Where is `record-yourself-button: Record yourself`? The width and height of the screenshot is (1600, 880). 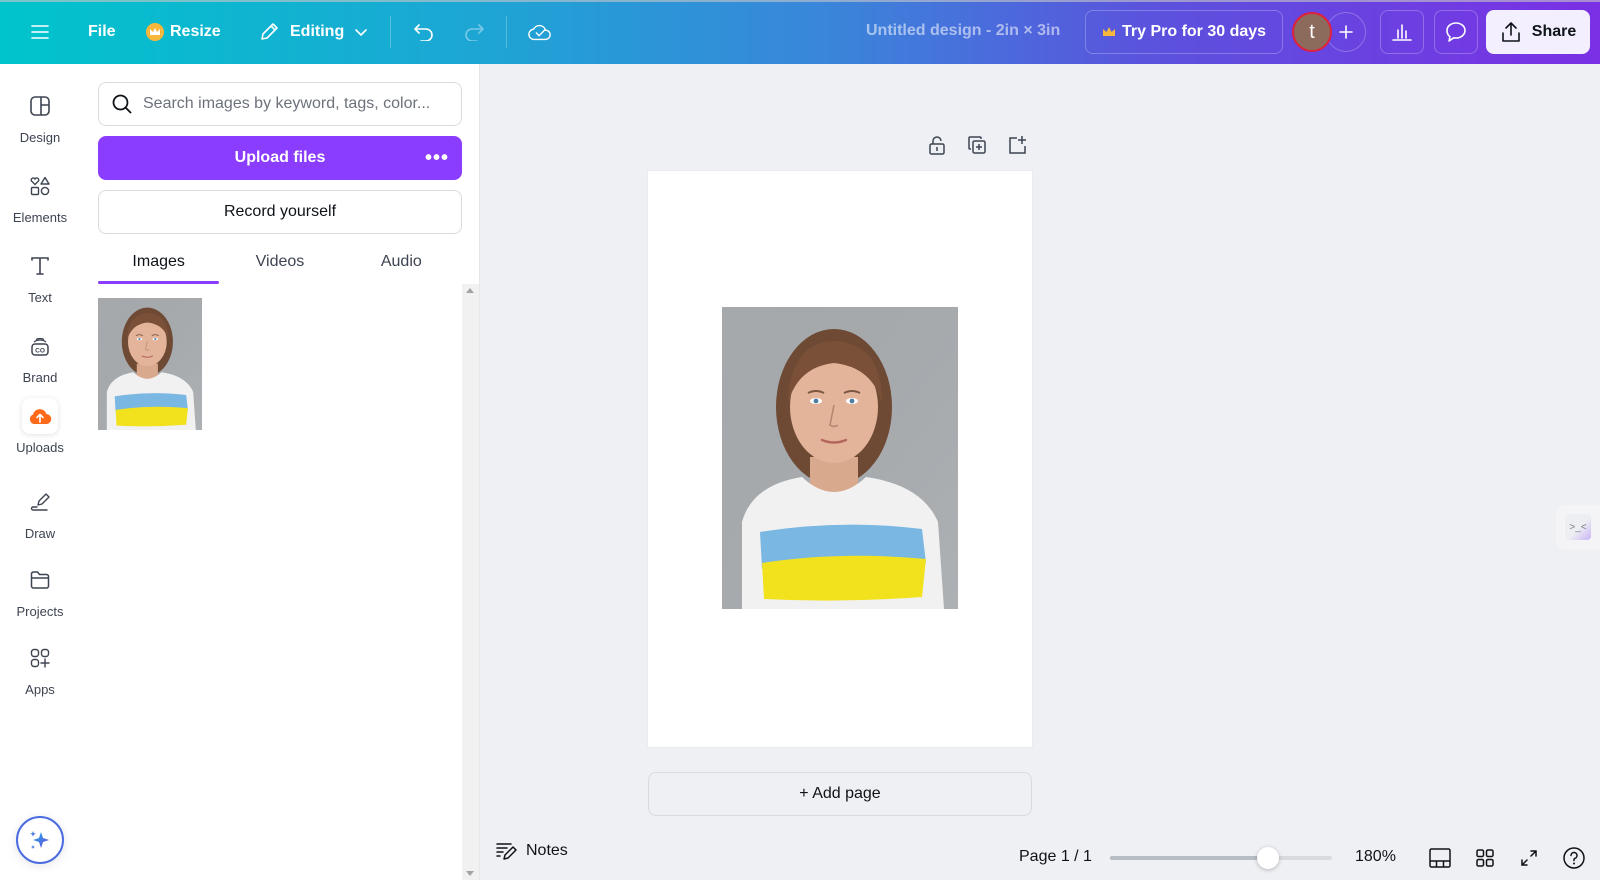
record-yourself-button: Record yourself is located at coordinates (280, 212).